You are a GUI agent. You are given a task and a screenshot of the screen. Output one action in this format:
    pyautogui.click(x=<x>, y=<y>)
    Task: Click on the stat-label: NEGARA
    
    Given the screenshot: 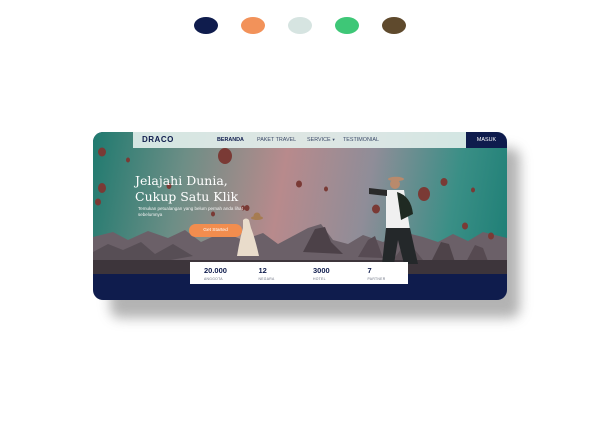 What is the action you would take?
    pyautogui.click(x=266, y=279)
    